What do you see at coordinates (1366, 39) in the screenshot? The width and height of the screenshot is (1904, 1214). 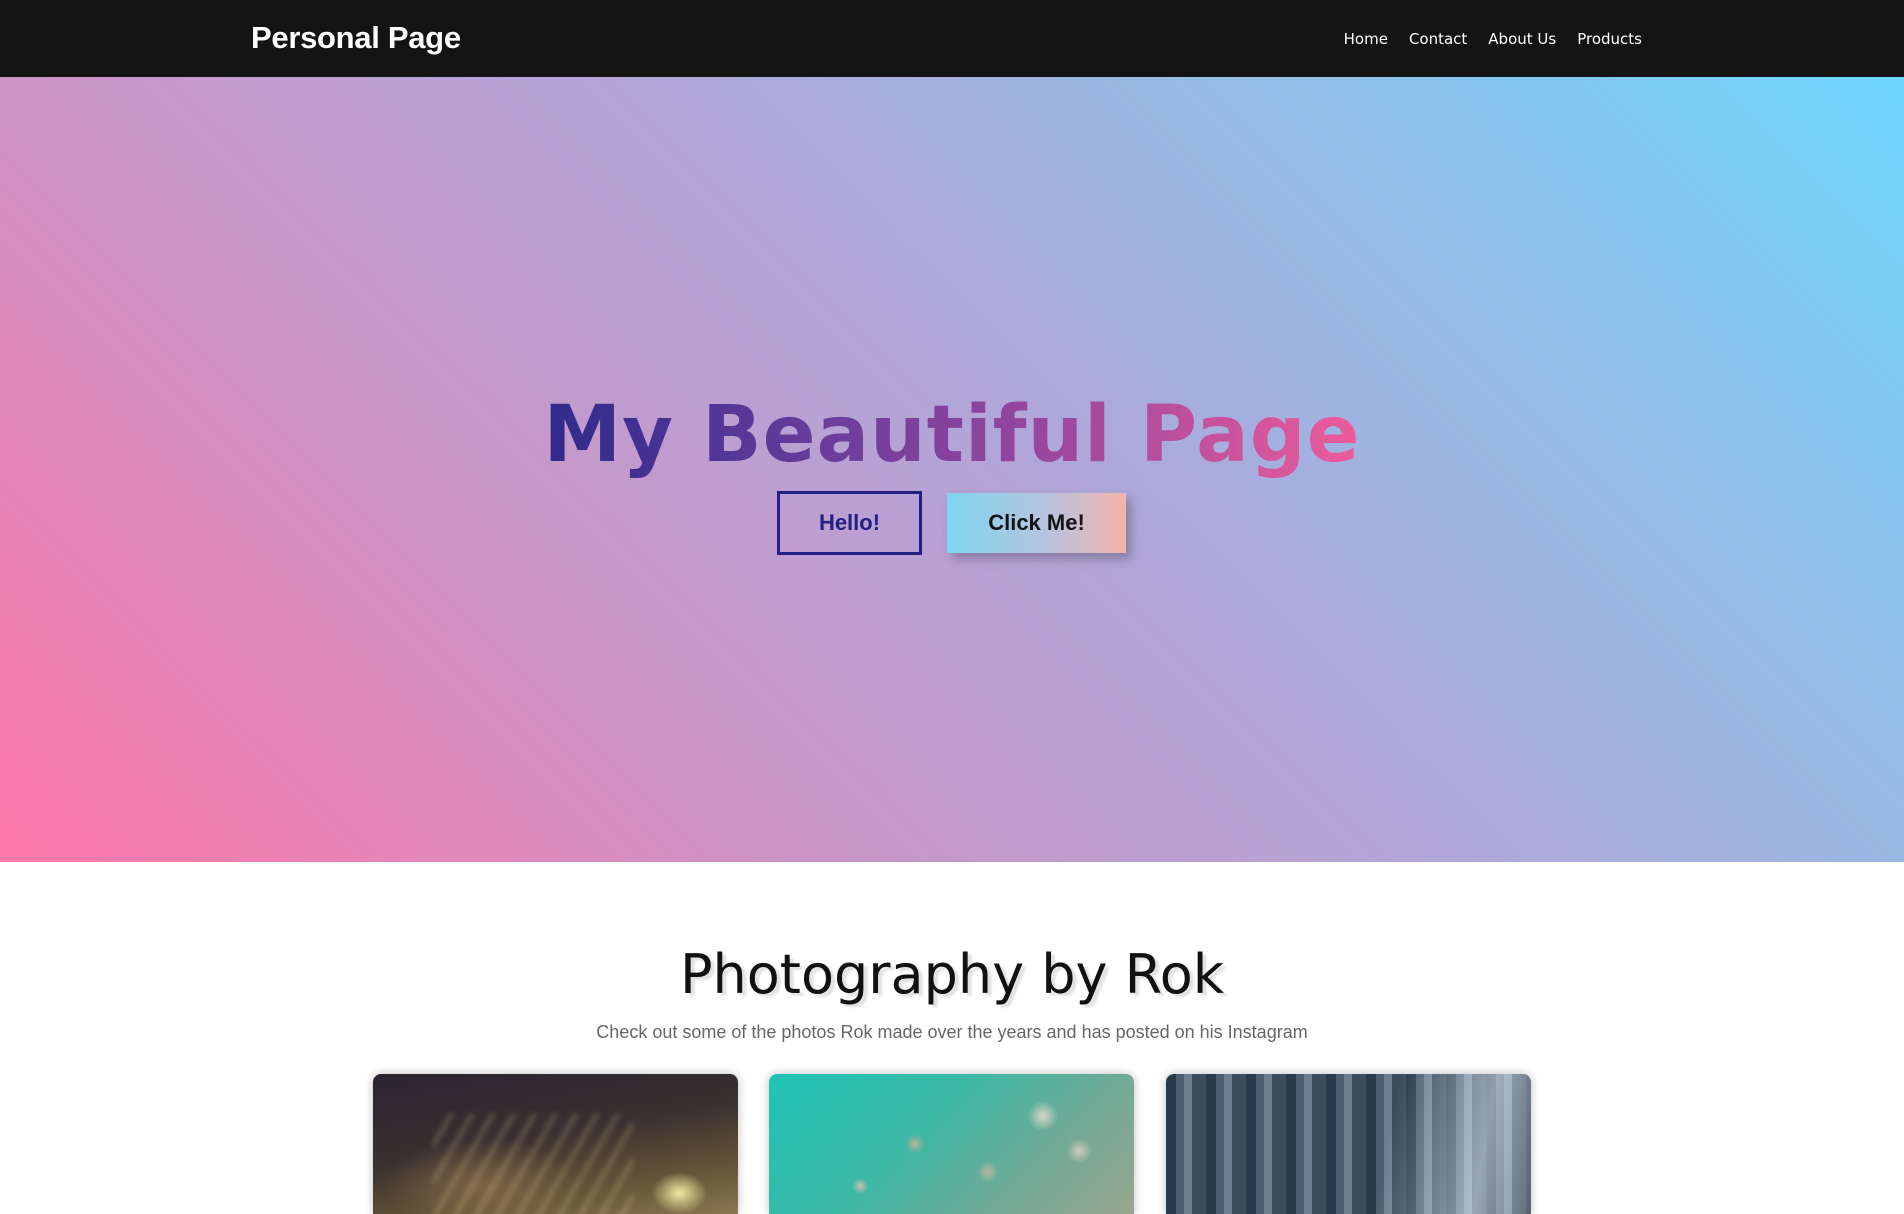 I see `nav-link-home: Home` at bounding box center [1366, 39].